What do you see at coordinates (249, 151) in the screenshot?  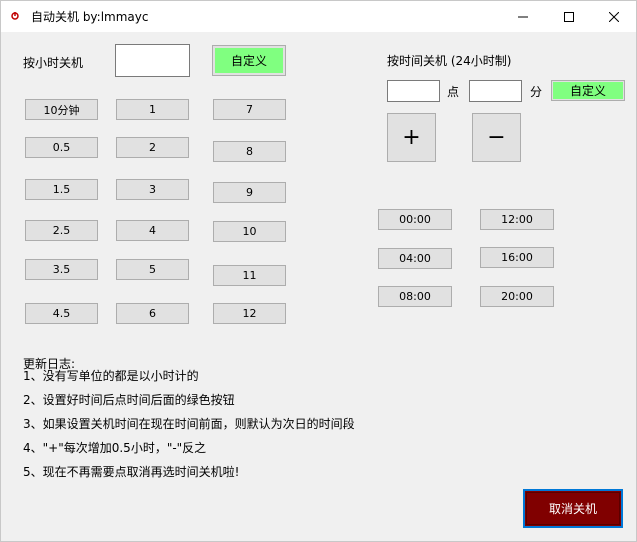 I see `hours-preset-button: 8` at bounding box center [249, 151].